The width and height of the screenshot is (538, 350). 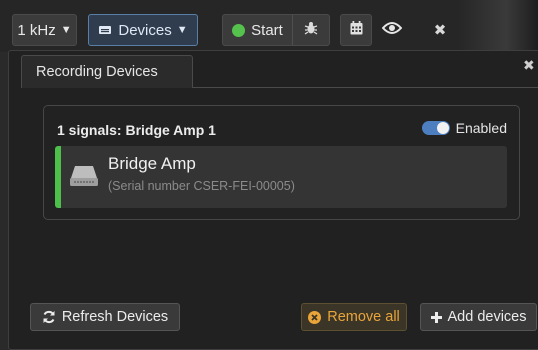 I want to click on view-toggle-button, so click(x=392, y=30).